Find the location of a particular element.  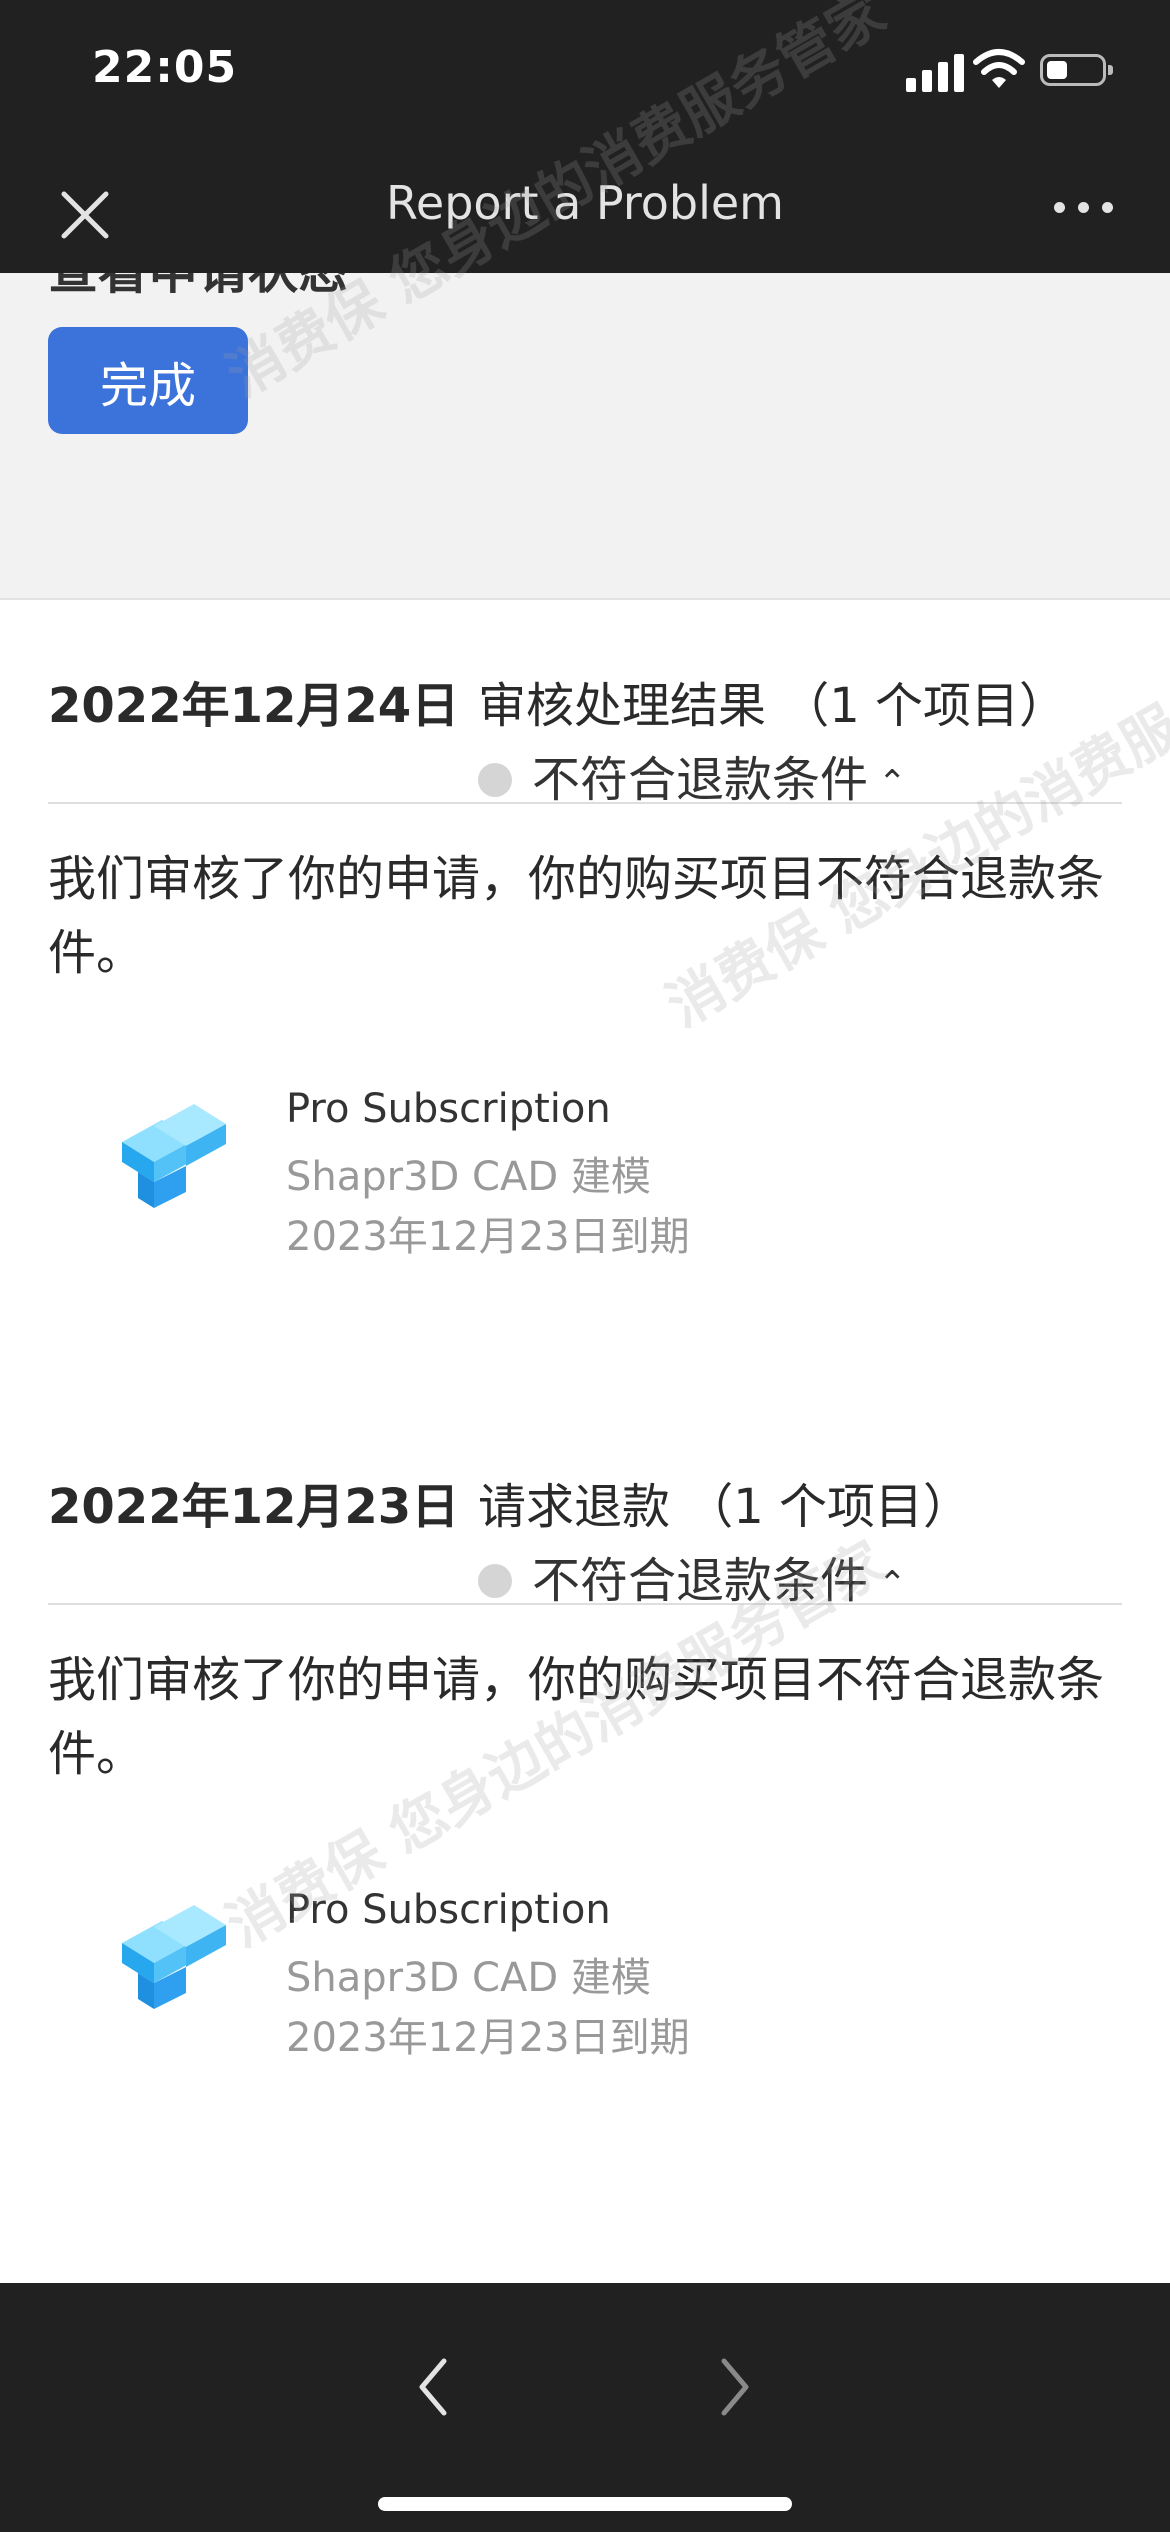

section-date: 2022年12月23日 is located at coordinates (254, 1507).